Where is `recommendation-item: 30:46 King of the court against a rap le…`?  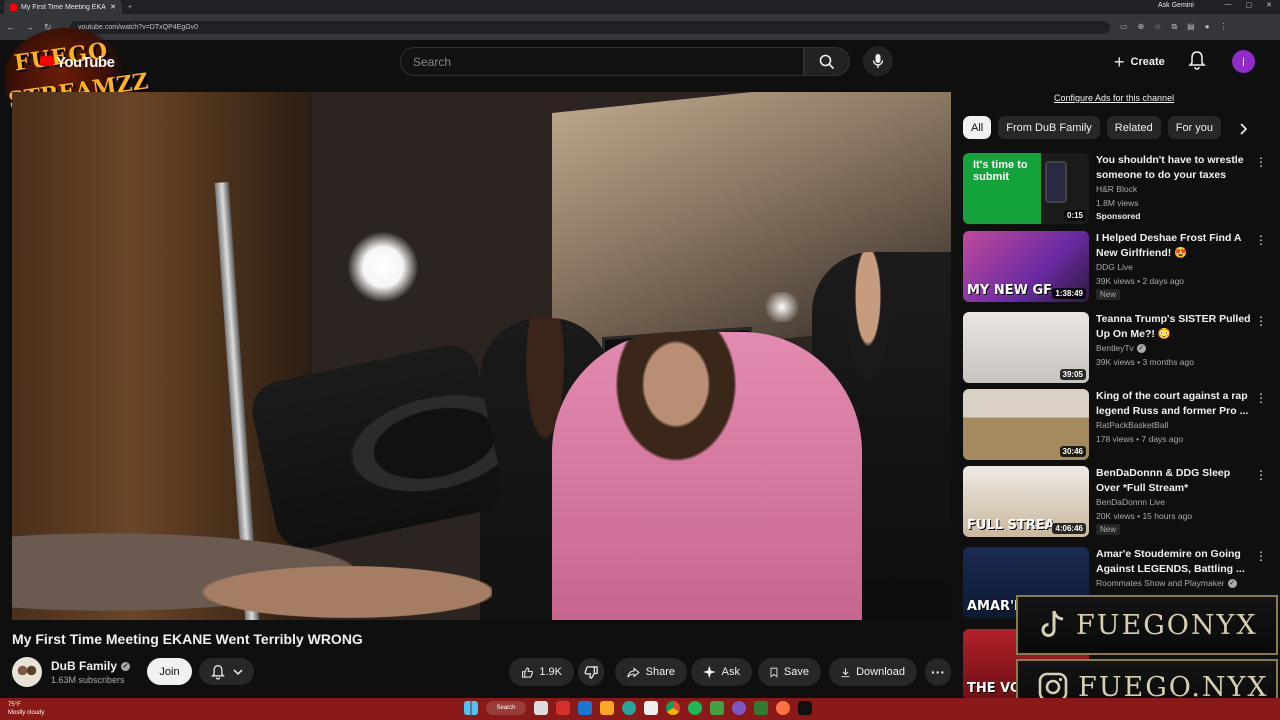 recommendation-item: 30:46 King of the court against a rap le… is located at coordinates (1118, 425).